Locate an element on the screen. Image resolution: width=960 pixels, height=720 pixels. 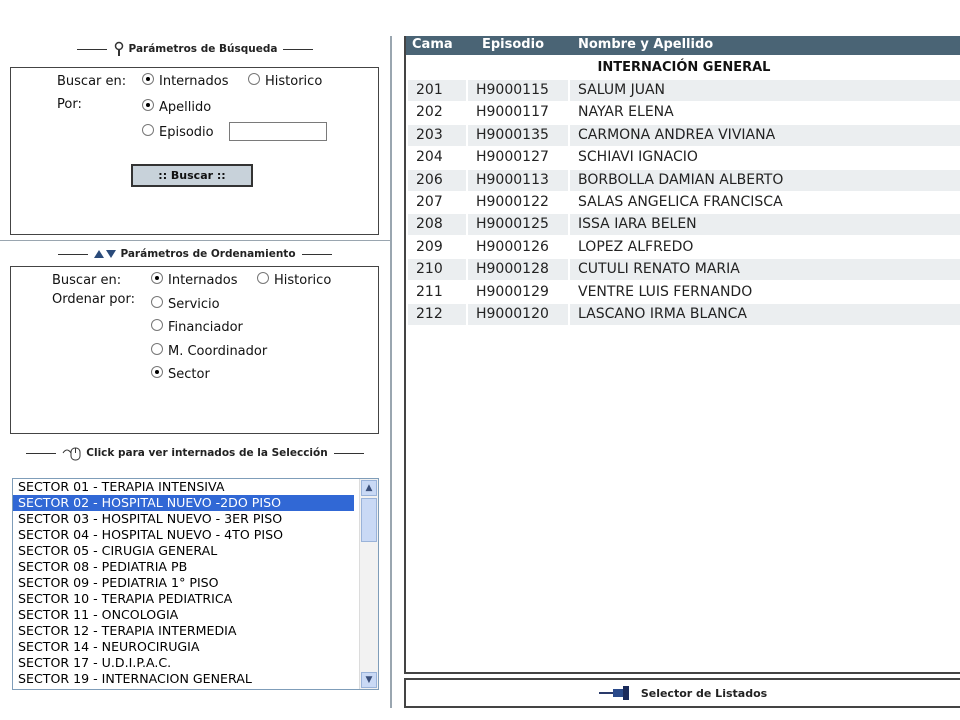
table-row: 211 H9000129 VENTRE LUIS FERNANDO is located at coordinates (683, 293).